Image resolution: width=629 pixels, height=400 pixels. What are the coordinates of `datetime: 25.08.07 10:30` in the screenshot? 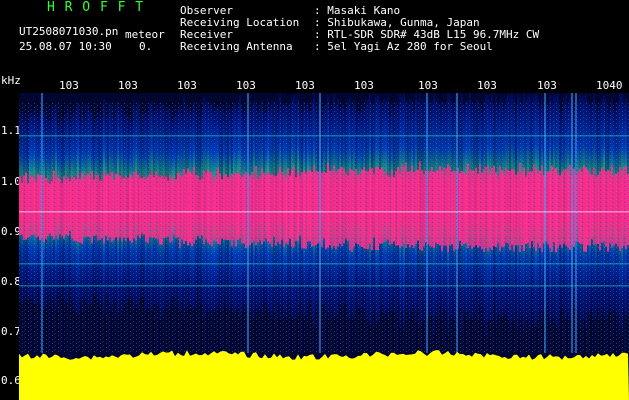 It's located at (65, 46).